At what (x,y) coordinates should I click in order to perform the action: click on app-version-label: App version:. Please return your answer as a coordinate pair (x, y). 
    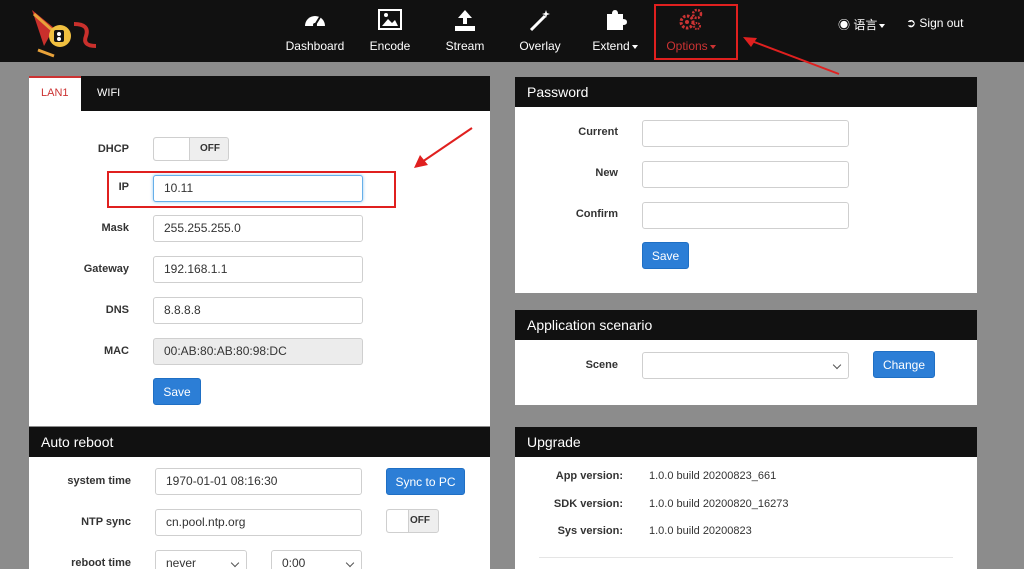
    Looking at the image, I should click on (589, 476).